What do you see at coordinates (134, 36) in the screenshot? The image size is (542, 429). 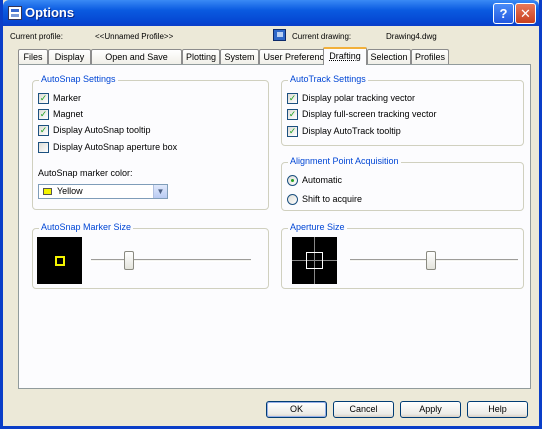 I see `current-profile-value: <<Unnamed Profile>>` at bounding box center [134, 36].